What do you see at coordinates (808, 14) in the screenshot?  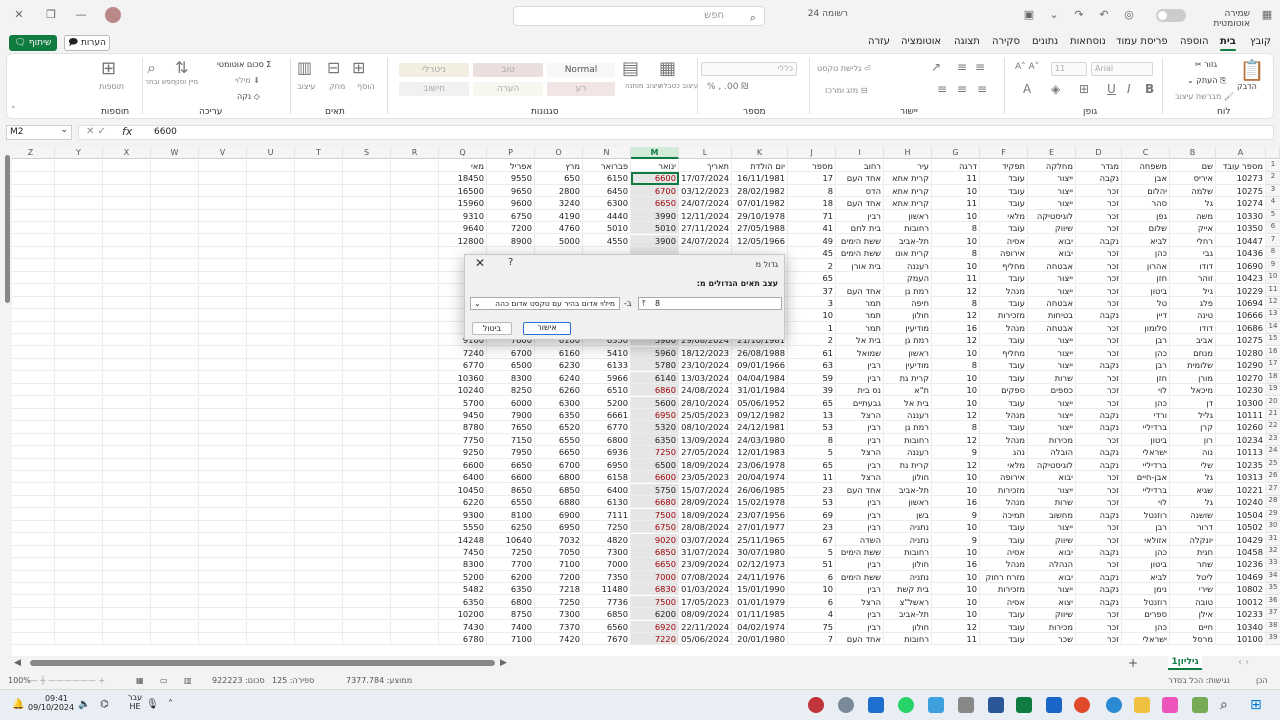 I see `file-name: רשומה 24` at bounding box center [808, 14].